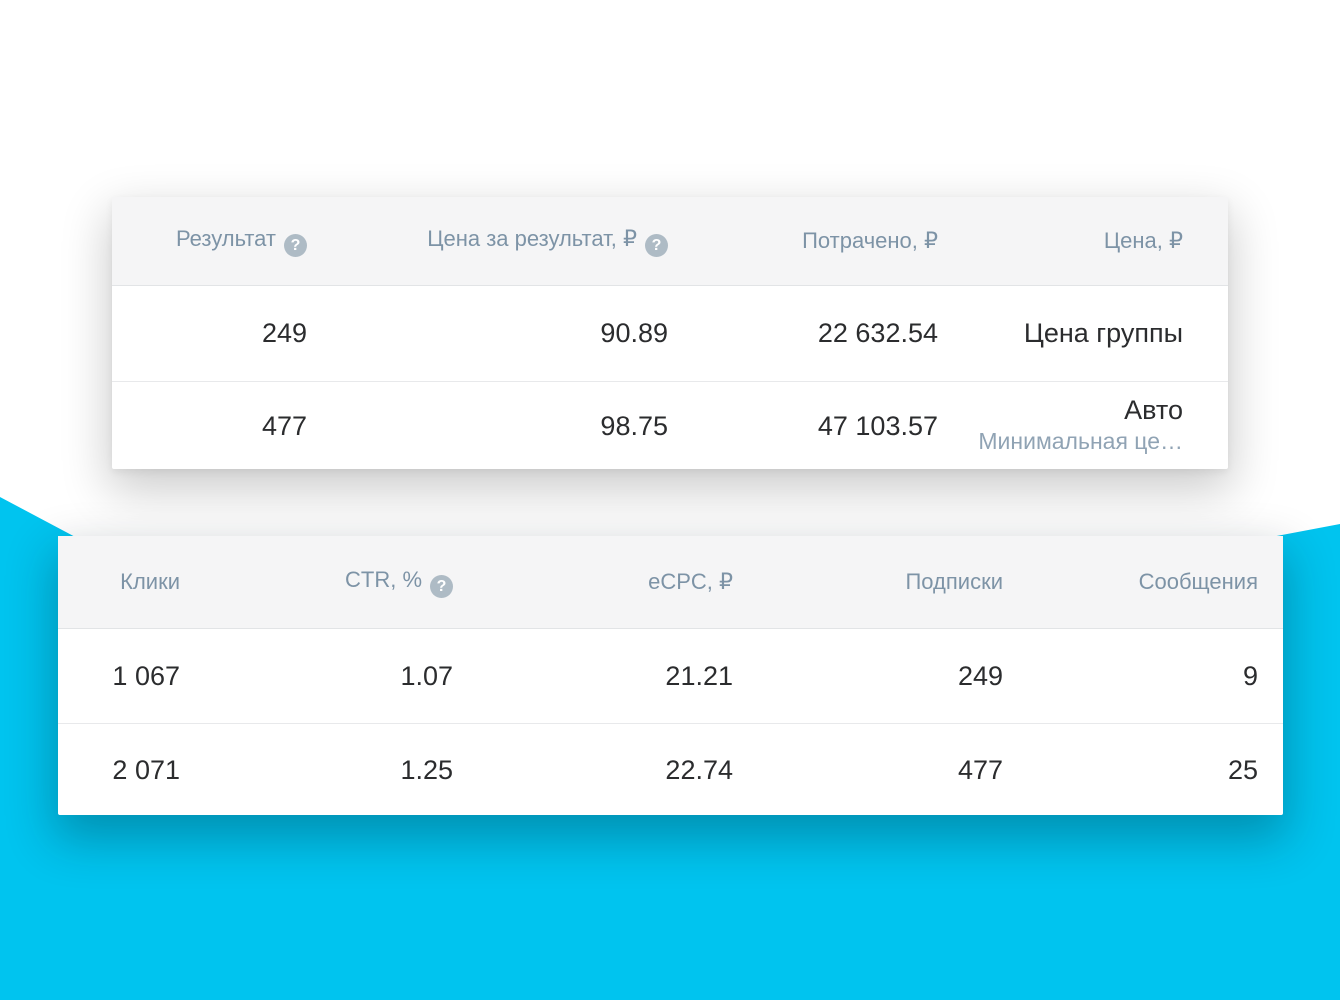 This screenshot has height=1000, width=1340. I want to click on column-header-ecpc: eCPC, ₽, so click(593, 582).